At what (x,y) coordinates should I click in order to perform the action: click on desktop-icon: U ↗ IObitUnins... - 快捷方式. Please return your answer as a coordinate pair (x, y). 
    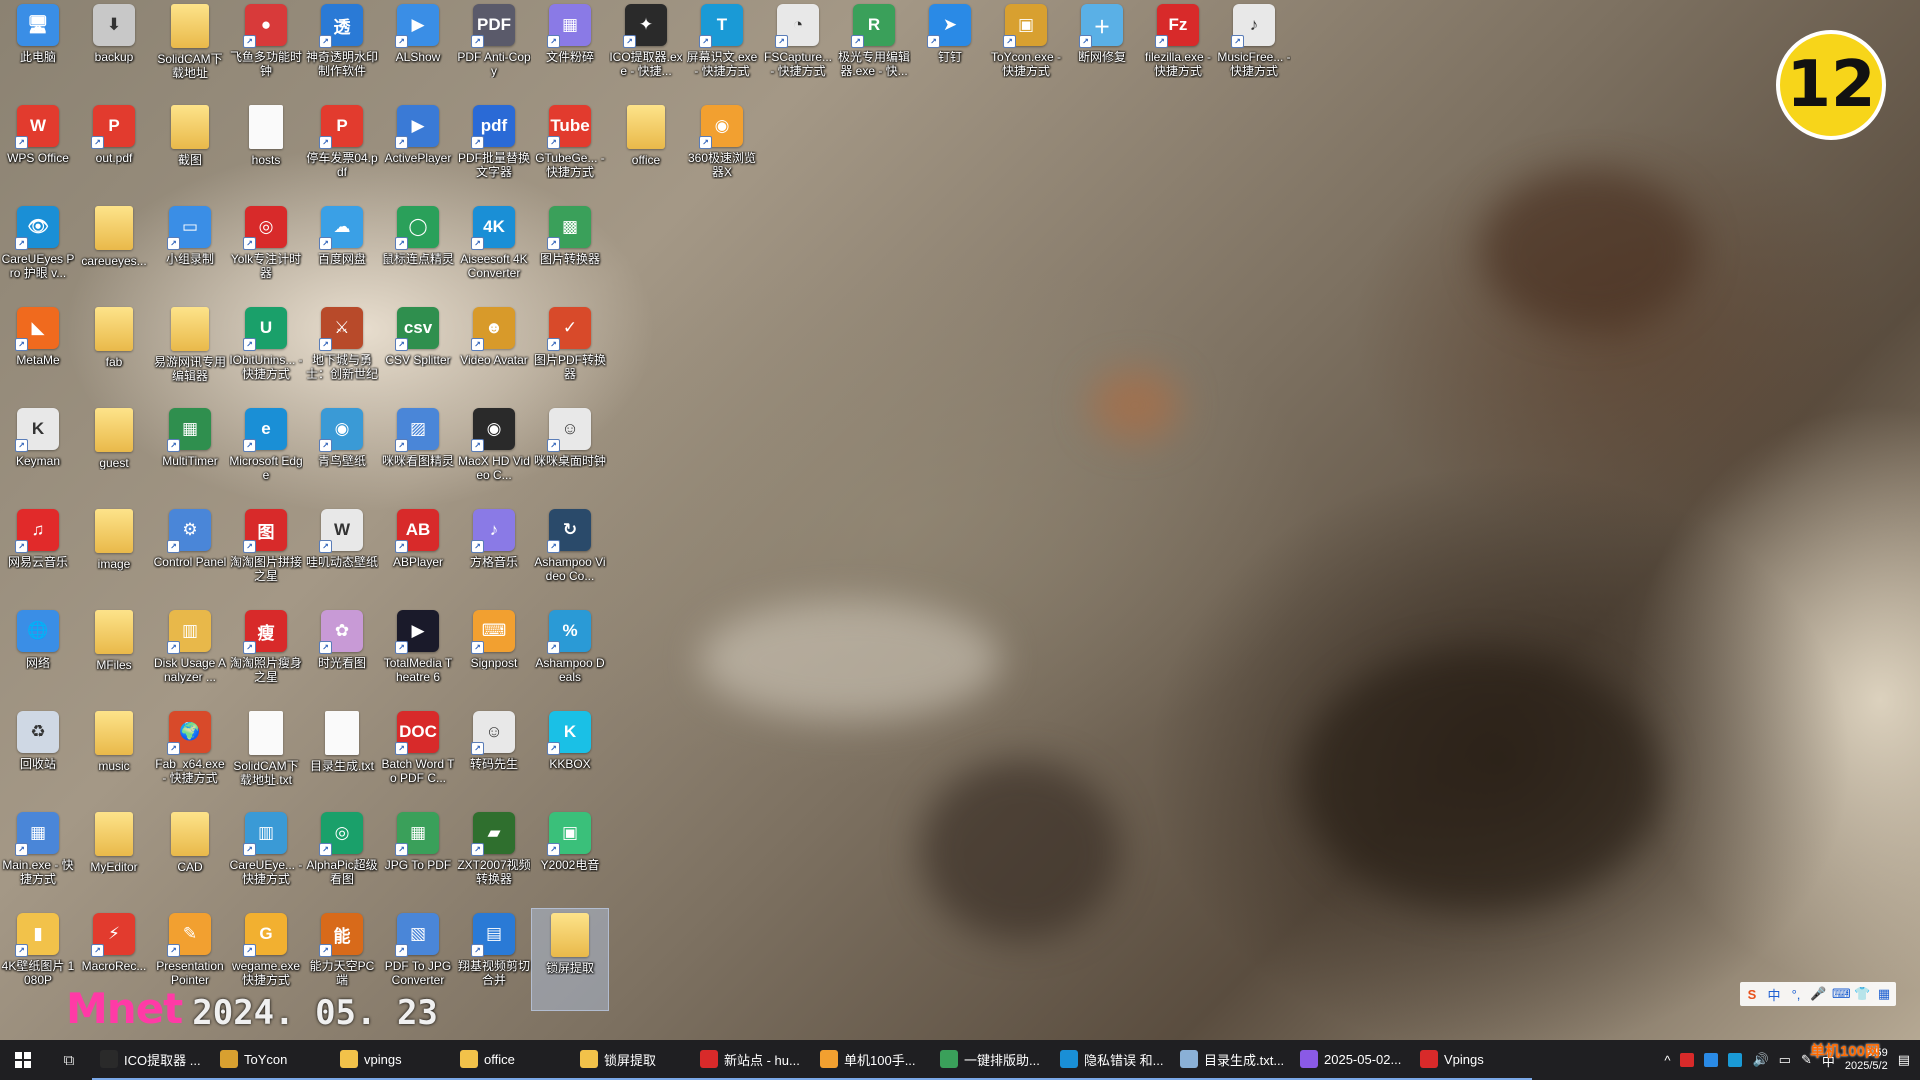
    Looking at the image, I should click on (266, 353).